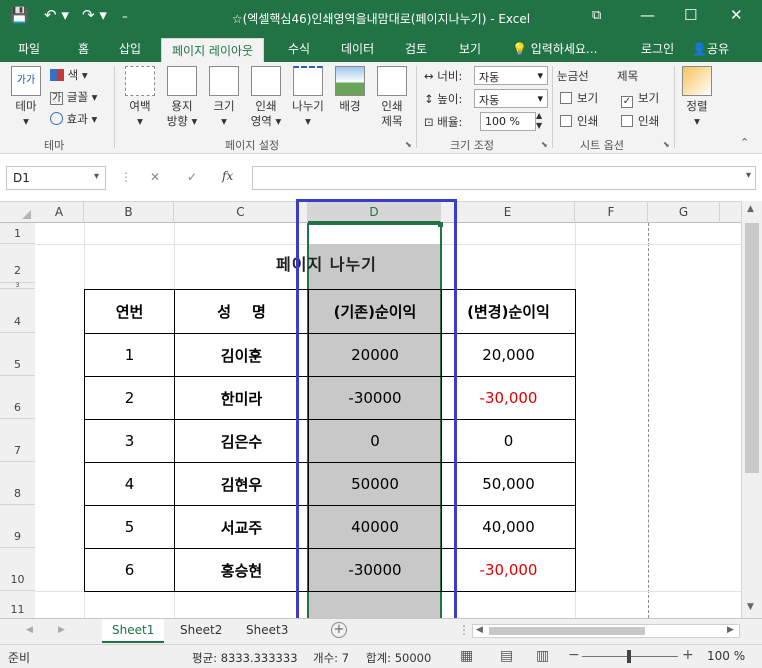 The width and height of the screenshot is (762, 668). Describe the element at coordinates (574, 655) in the screenshot. I see `zoom-out-icon: −` at that location.